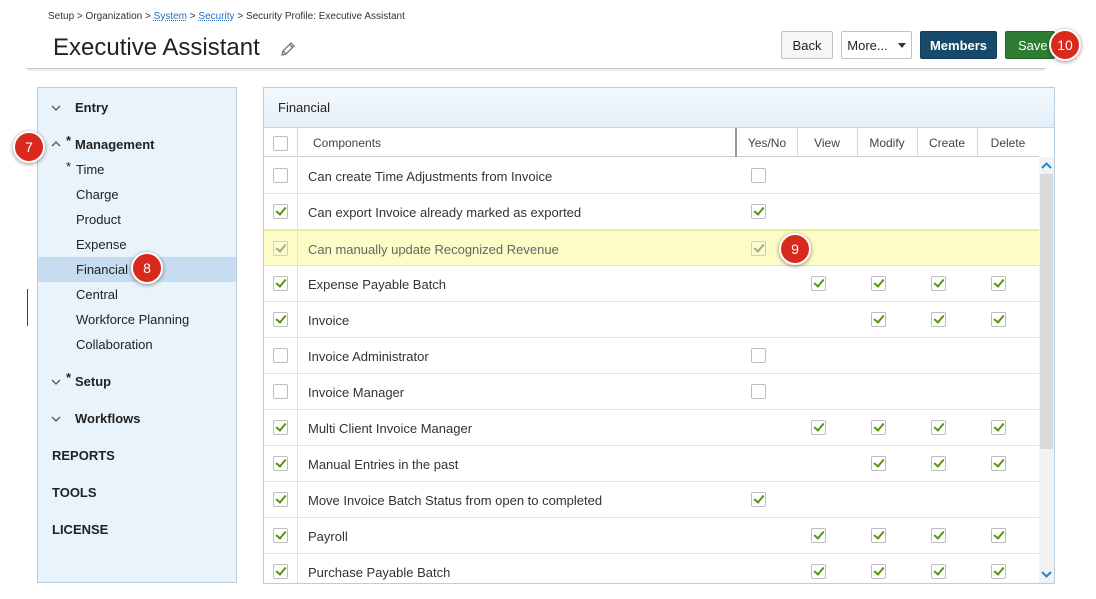 This screenshot has width=1096, height=599. I want to click on component-label: Manual Entries in the past, so click(383, 464).